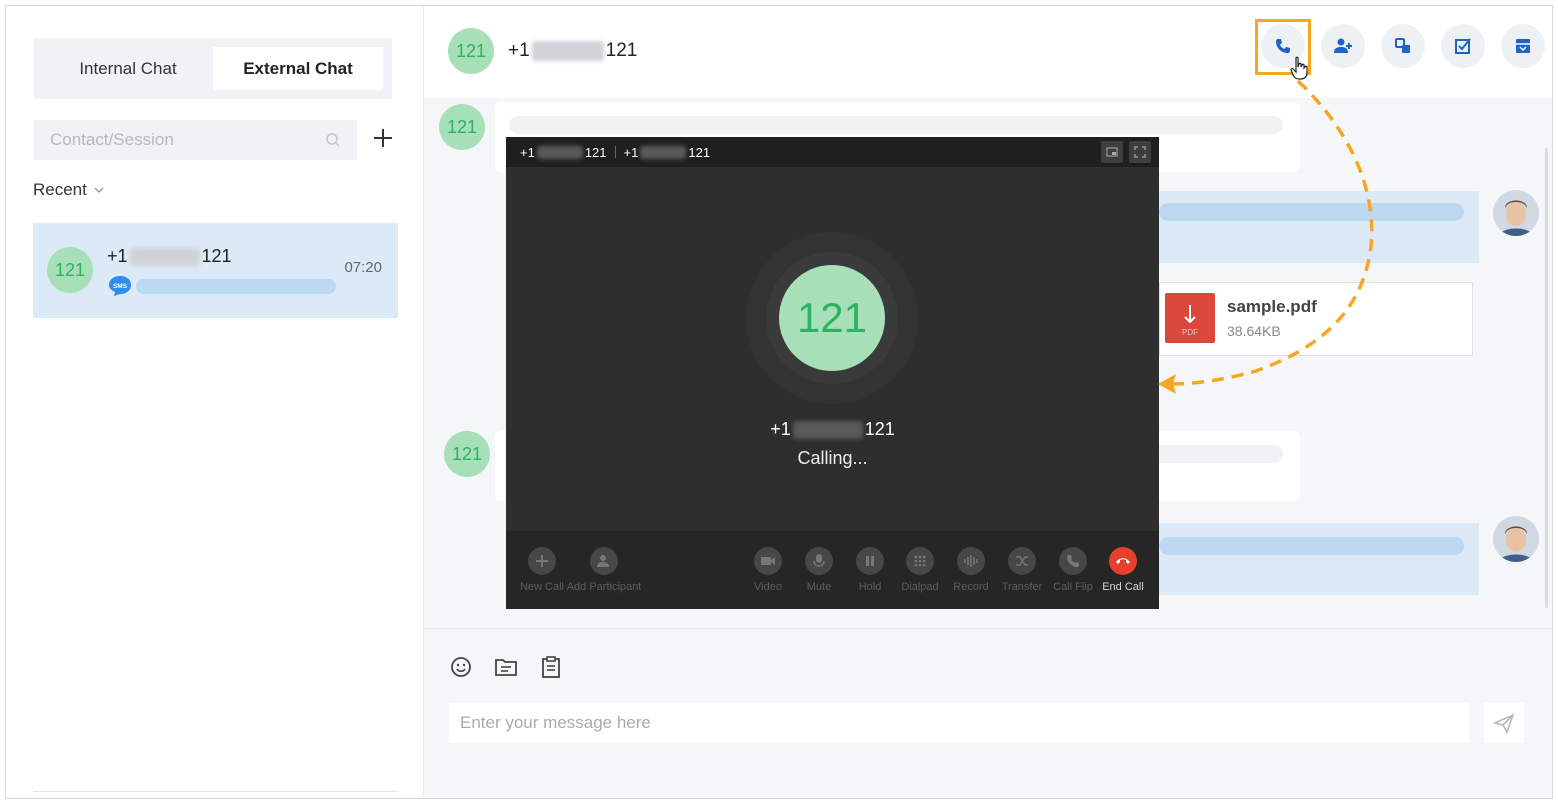 The height and width of the screenshot is (804, 1558). I want to click on send-icon, so click(1504, 723).